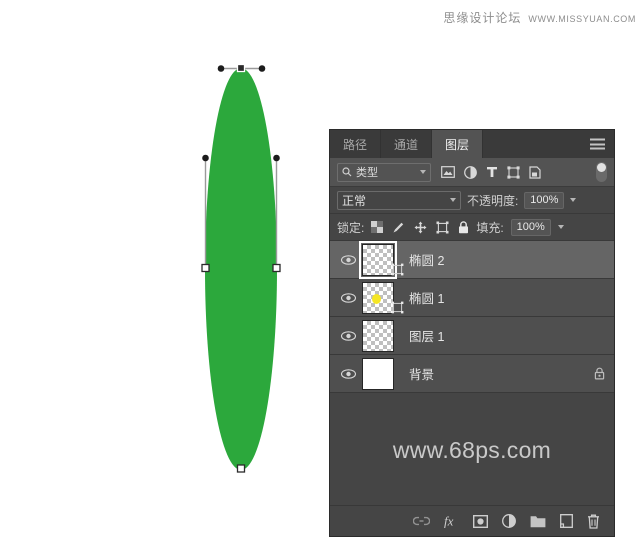  Describe the element at coordinates (463, 227) in the screenshot. I see `lock-all-icon` at that location.